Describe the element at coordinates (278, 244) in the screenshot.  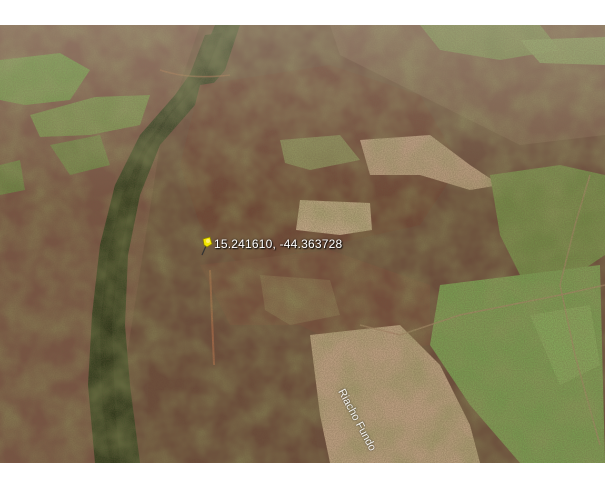
I see `placemark-coordinate-label: 15.241610, -44.363728` at that location.